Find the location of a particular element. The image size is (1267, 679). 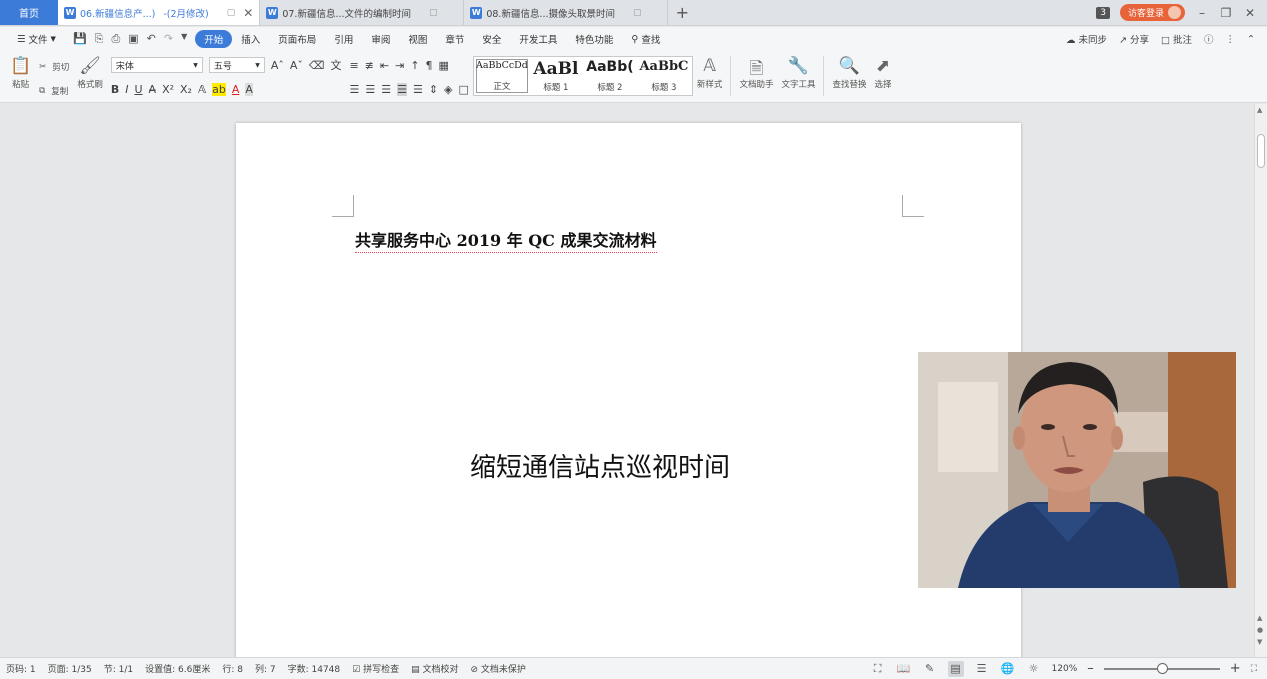

strikethrough-icon: A̶ is located at coordinates (153, 89).